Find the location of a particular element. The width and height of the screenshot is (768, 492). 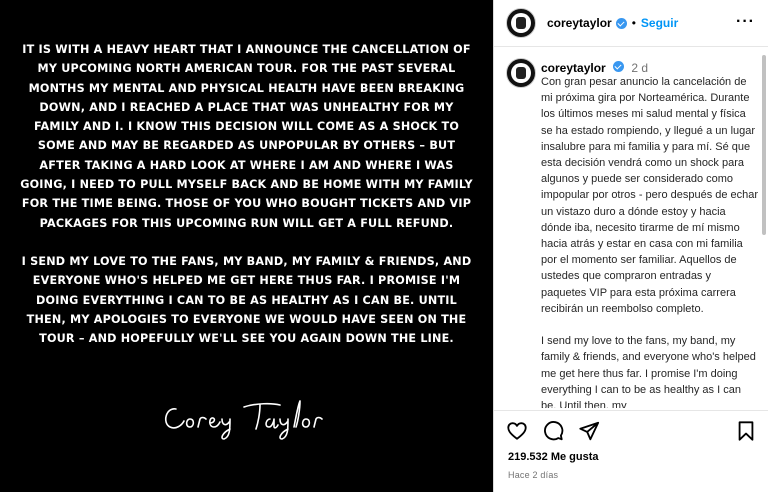

caption-scrollbar is located at coordinates (764, 230).